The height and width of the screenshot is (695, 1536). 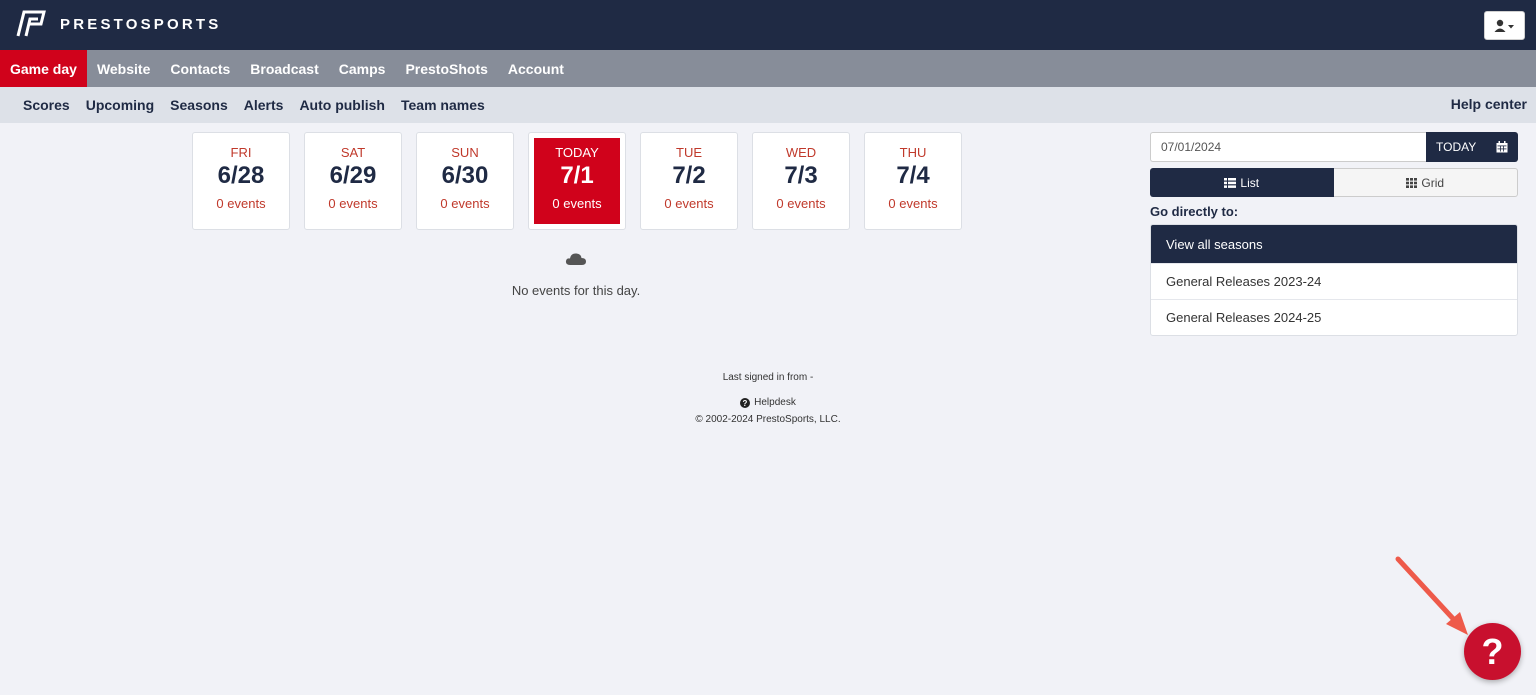 I want to click on grid-icon, so click(x=1412, y=182).